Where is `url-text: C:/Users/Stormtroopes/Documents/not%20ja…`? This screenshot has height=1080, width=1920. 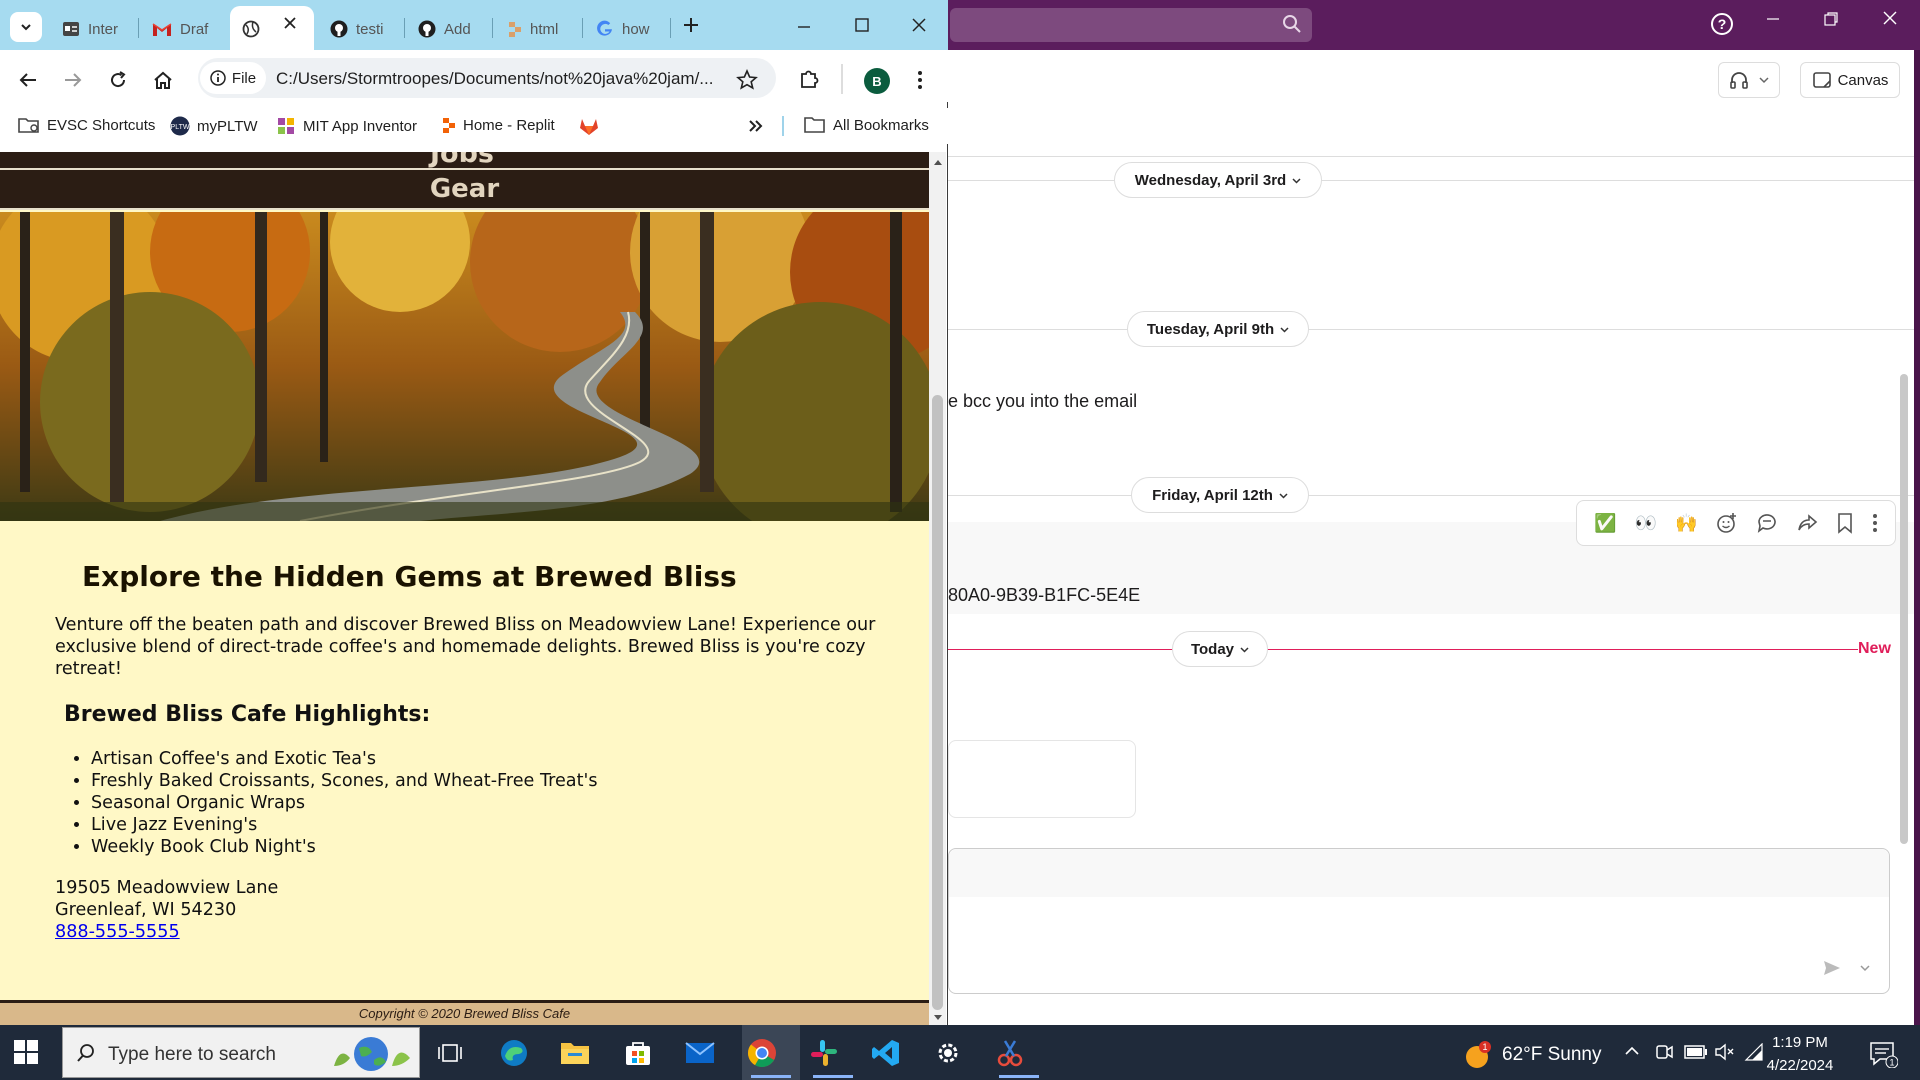 url-text: C:/Users/Stormtroopes/Documents/not%20ja… is located at coordinates (502, 79).